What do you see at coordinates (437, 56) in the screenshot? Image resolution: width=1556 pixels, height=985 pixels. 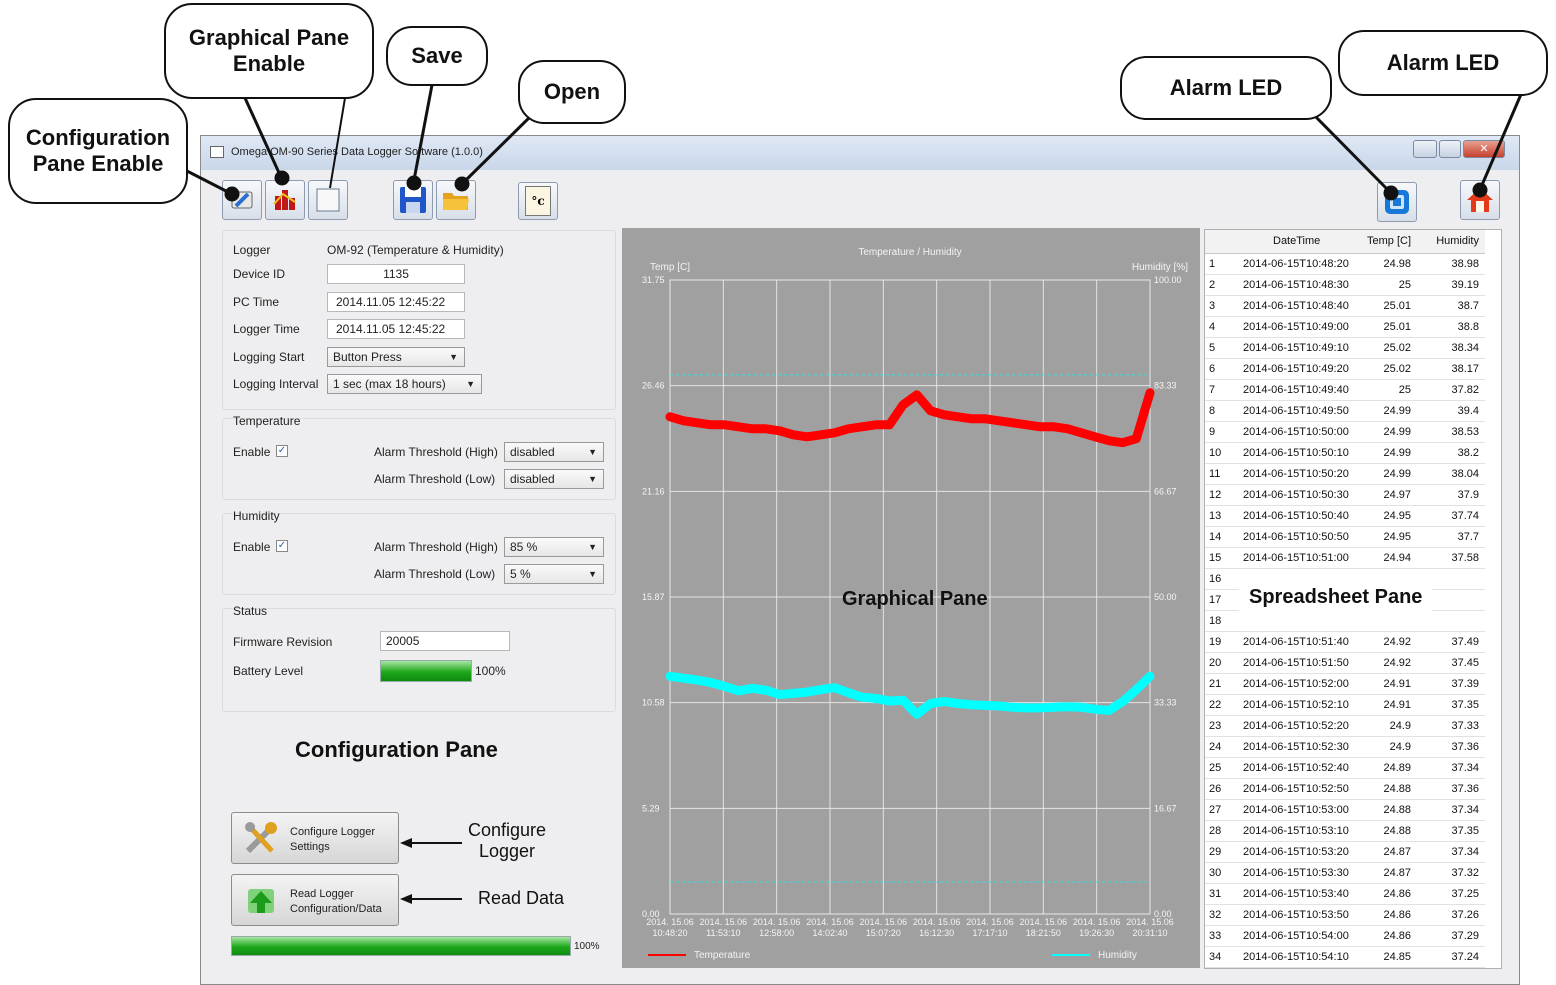 I see `callout-save: Save` at bounding box center [437, 56].